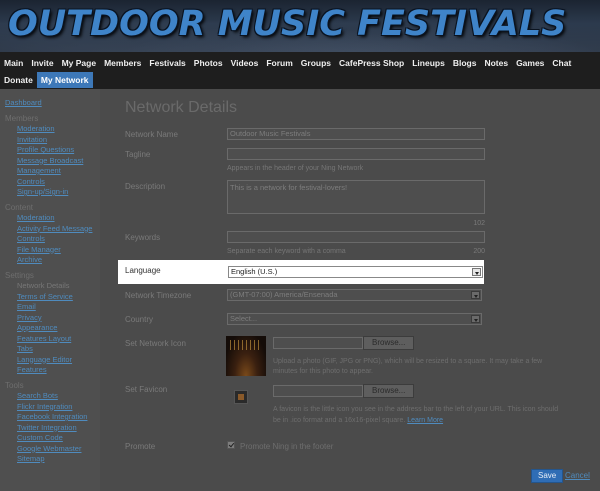 This screenshot has width=600, height=491. Describe the element at coordinates (52, 396) in the screenshot. I see `sidebar-item-tools-search-bots: Search Bots` at that location.